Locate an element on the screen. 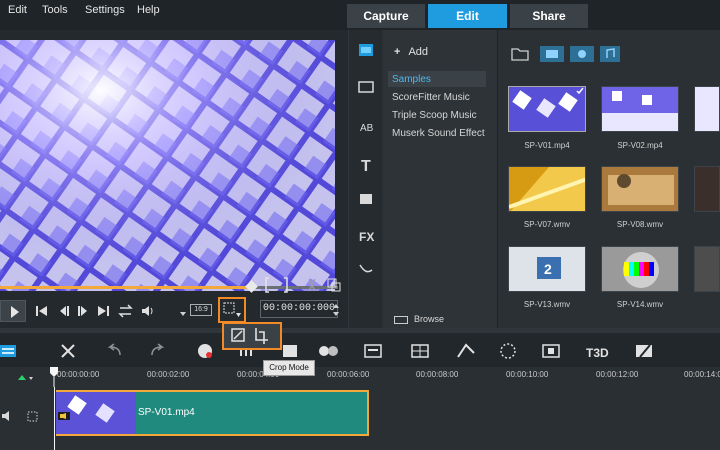 The height and width of the screenshot is (450, 720). ruler-label: 00:00:06:00 is located at coordinates (348, 374).